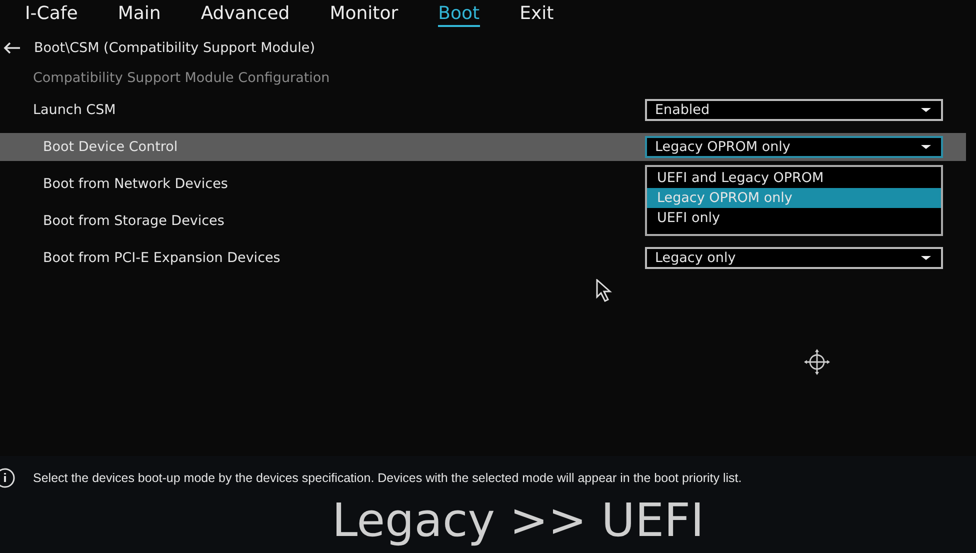  I want to click on dropdown-value: Enabled, so click(682, 110).